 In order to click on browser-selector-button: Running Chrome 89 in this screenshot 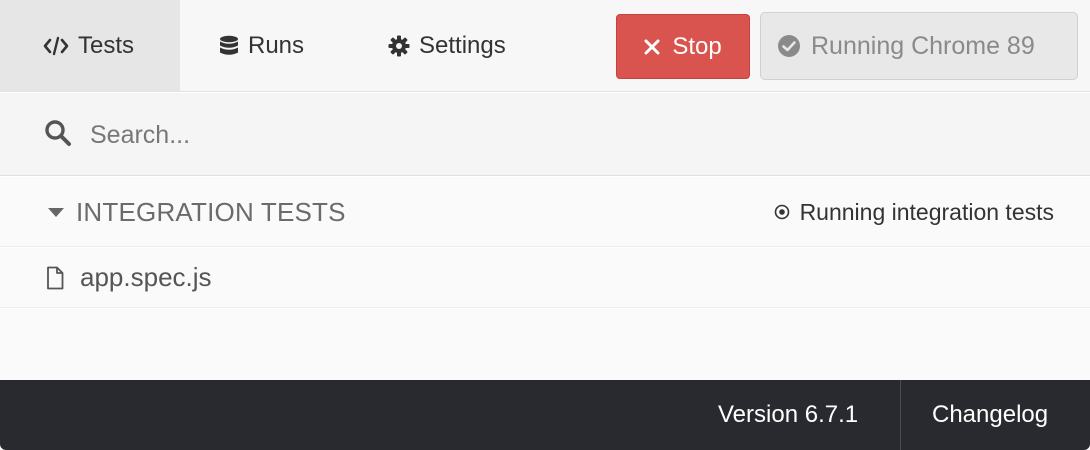, I will do `click(919, 46)`.